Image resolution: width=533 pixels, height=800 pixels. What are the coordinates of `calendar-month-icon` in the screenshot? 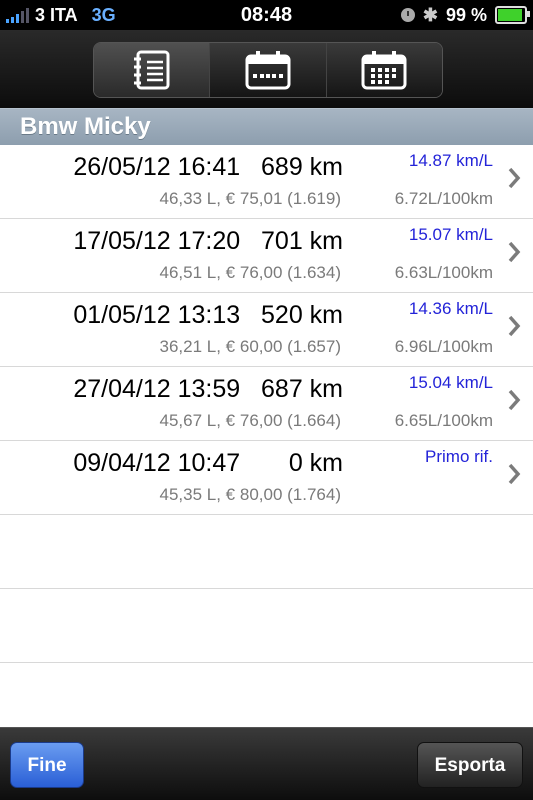 It's located at (384, 70).